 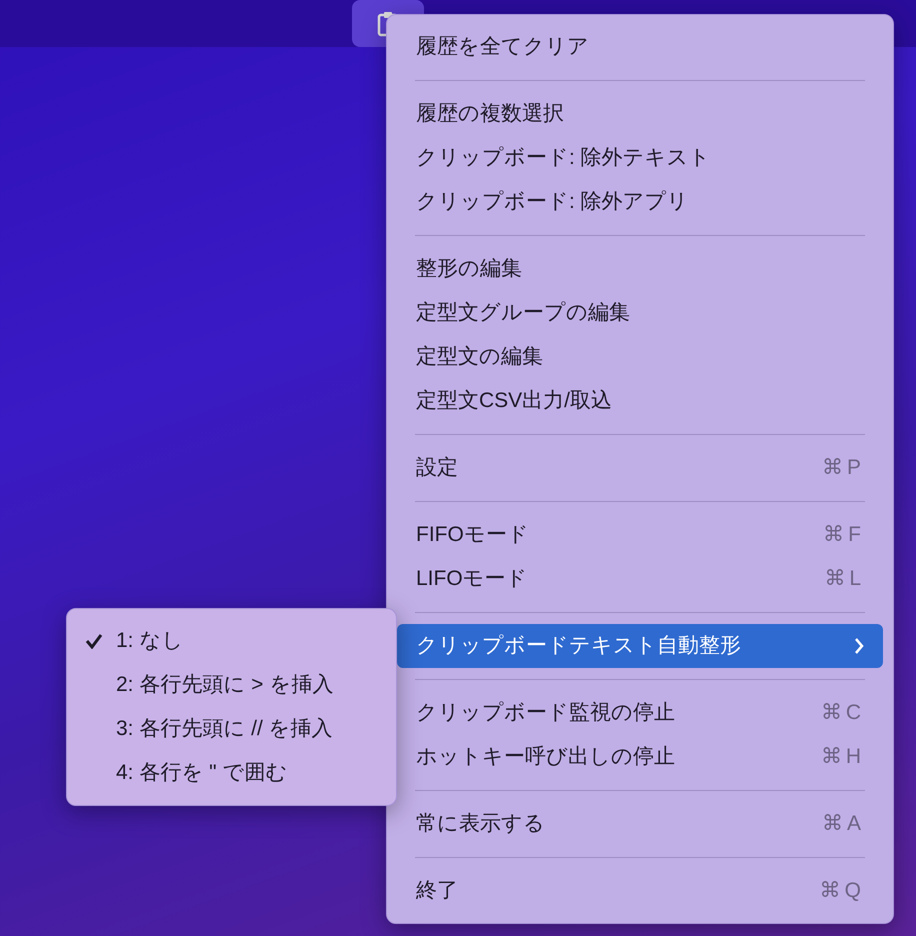 What do you see at coordinates (202, 773) in the screenshot?
I see `option-label: 4: 各行を " で囲む` at bounding box center [202, 773].